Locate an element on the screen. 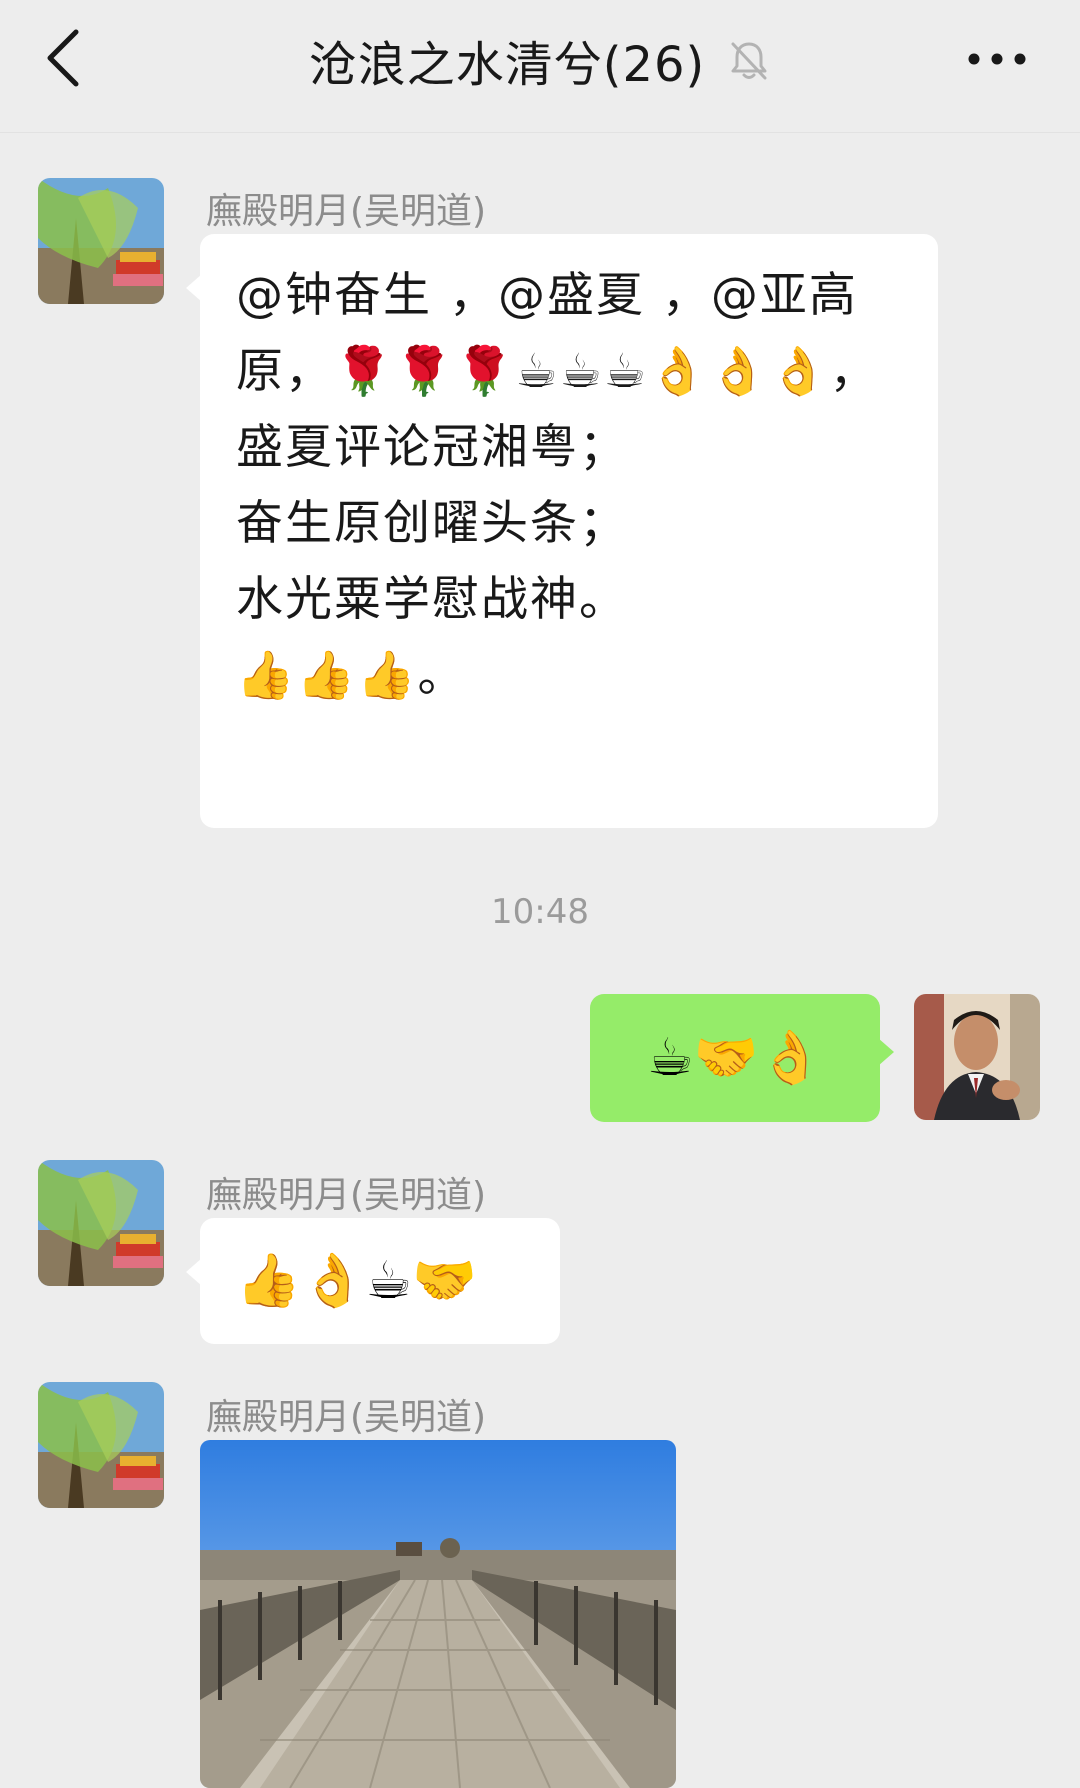  bell-off-icon is located at coordinates (749, 61).